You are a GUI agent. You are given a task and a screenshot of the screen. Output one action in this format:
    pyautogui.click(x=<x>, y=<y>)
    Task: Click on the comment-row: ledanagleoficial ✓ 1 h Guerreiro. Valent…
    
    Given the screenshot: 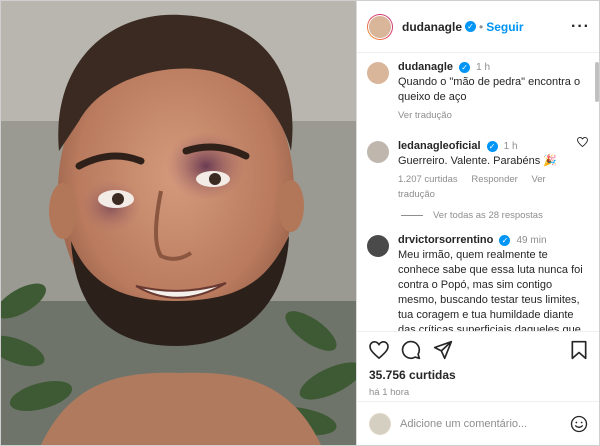 What is the action you would take?
    pyautogui.click(x=478, y=162)
    